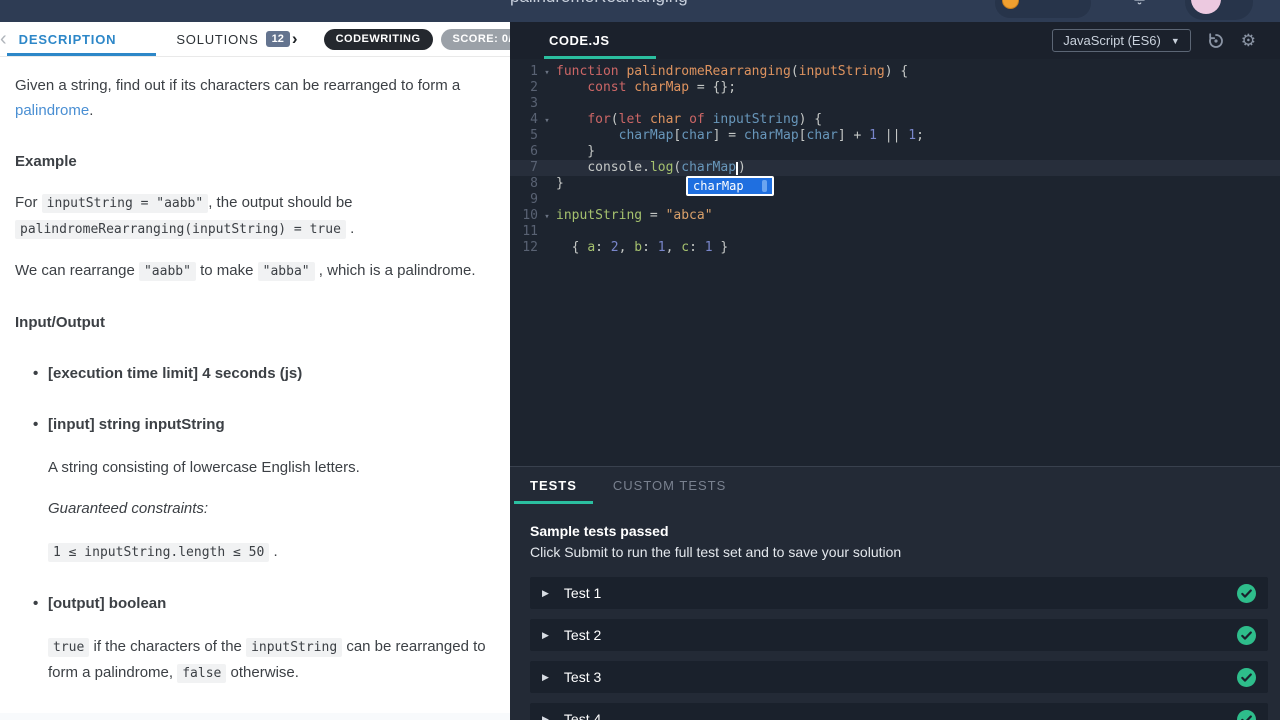 The image size is (1280, 720). I want to click on chevron-down-icon: ▼, so click(1175, 40).